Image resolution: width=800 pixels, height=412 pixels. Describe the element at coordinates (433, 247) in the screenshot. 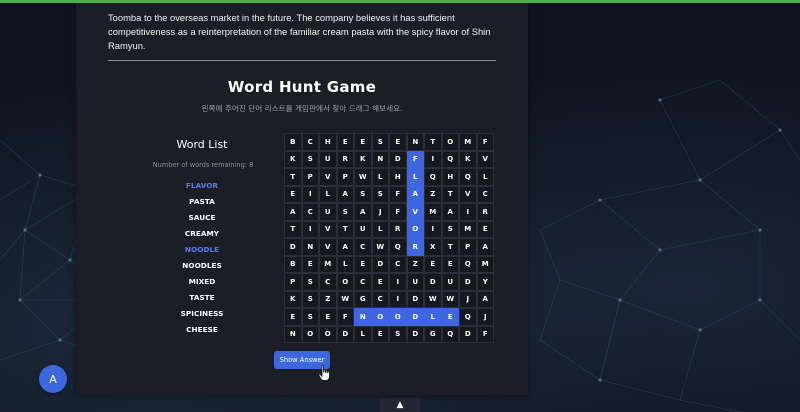

I see `grid-cell: X` at that location.